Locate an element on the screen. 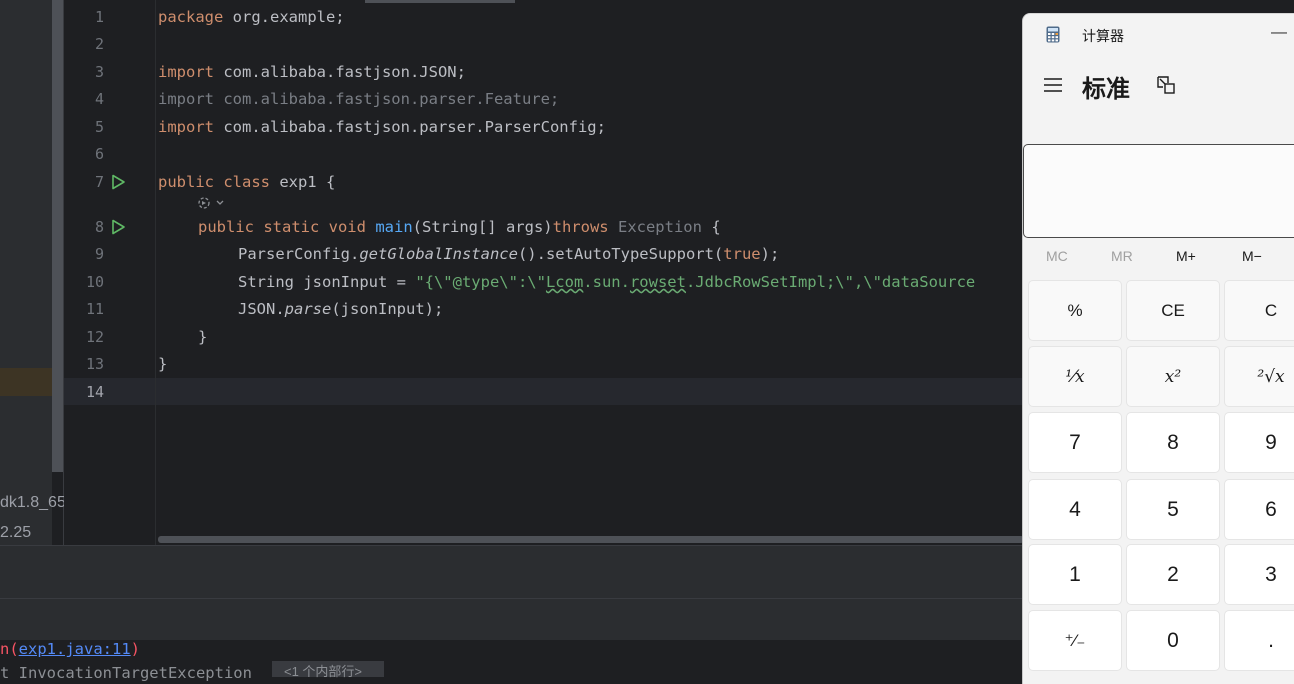  calculator-app-icon is located at coordinates (1053, 34).